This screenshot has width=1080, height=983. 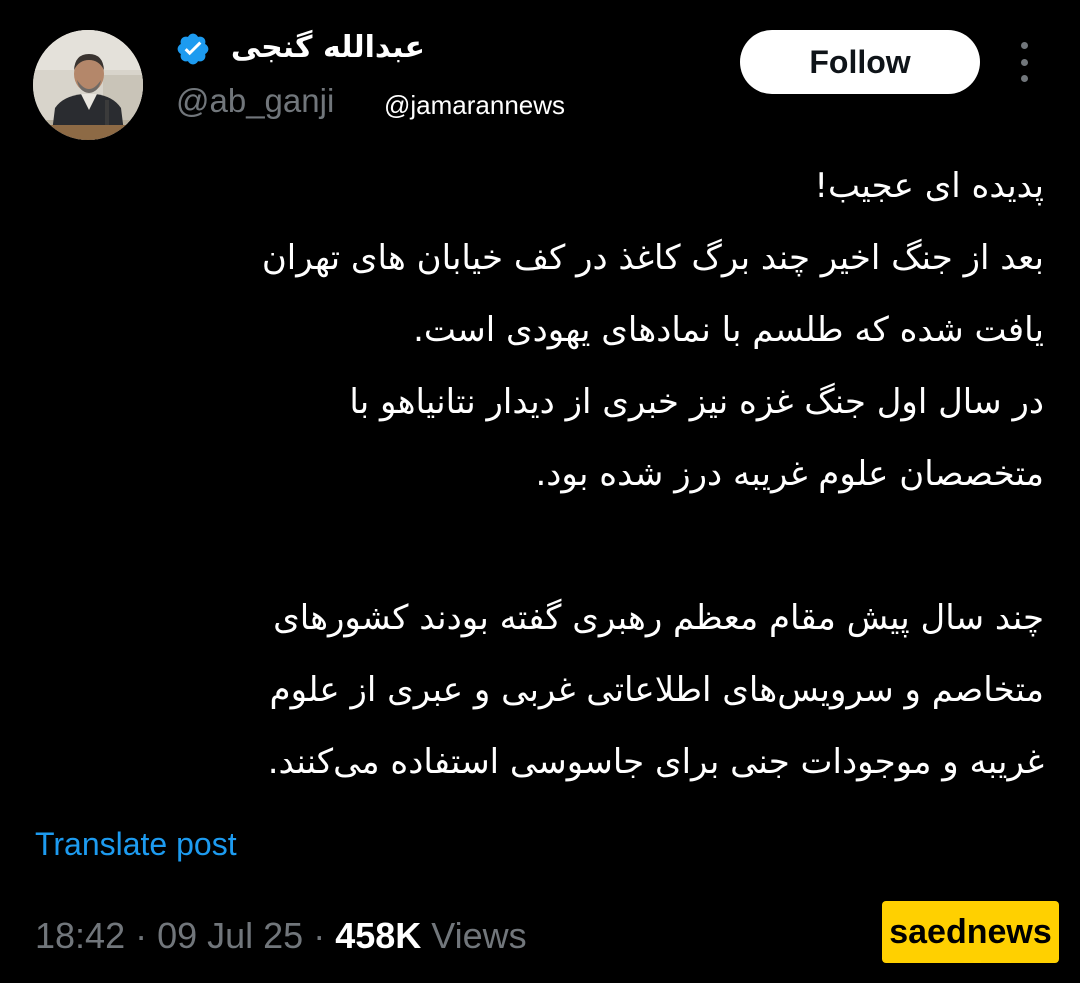 I want to click on views-count: 458K, so click(x=378, y=935).